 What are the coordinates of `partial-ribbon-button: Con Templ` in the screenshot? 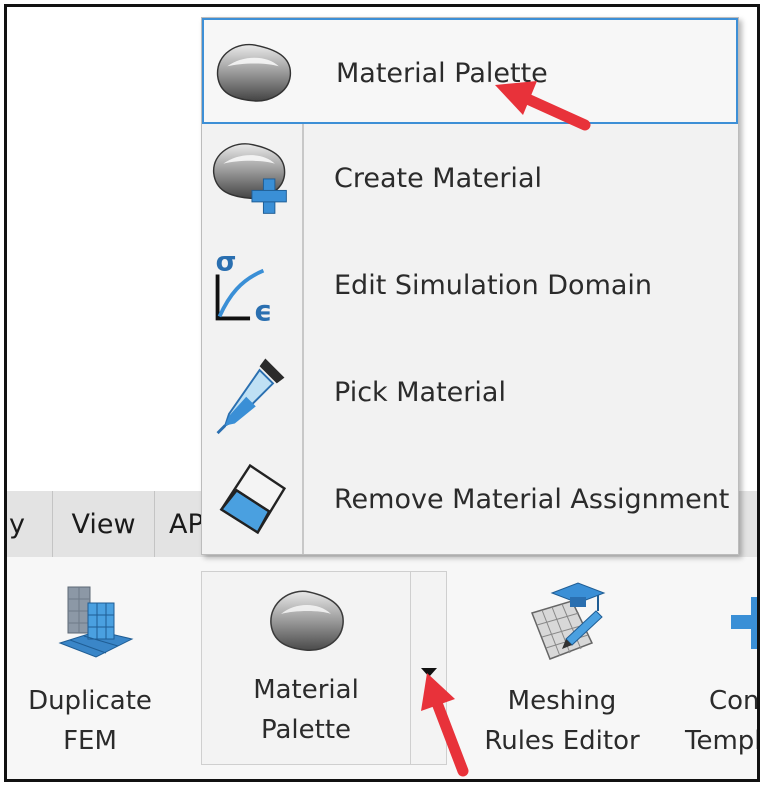 It's located at (719, 667).